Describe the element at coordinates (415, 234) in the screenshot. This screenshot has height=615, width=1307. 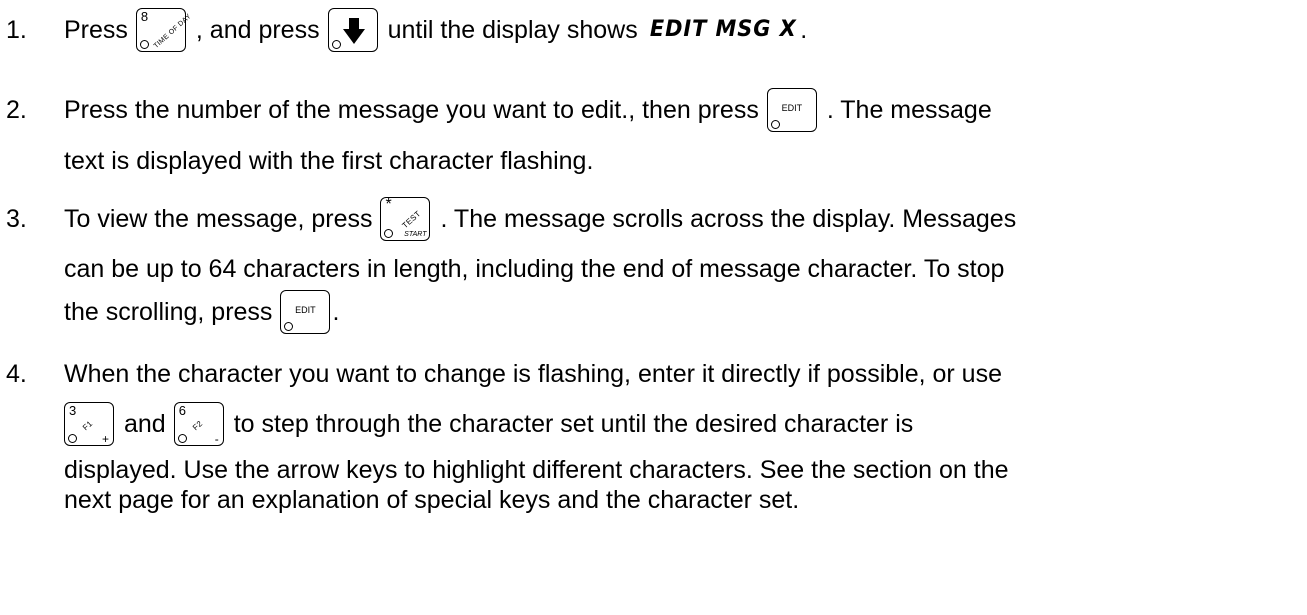
I see `key-sub-label: START` at that location.